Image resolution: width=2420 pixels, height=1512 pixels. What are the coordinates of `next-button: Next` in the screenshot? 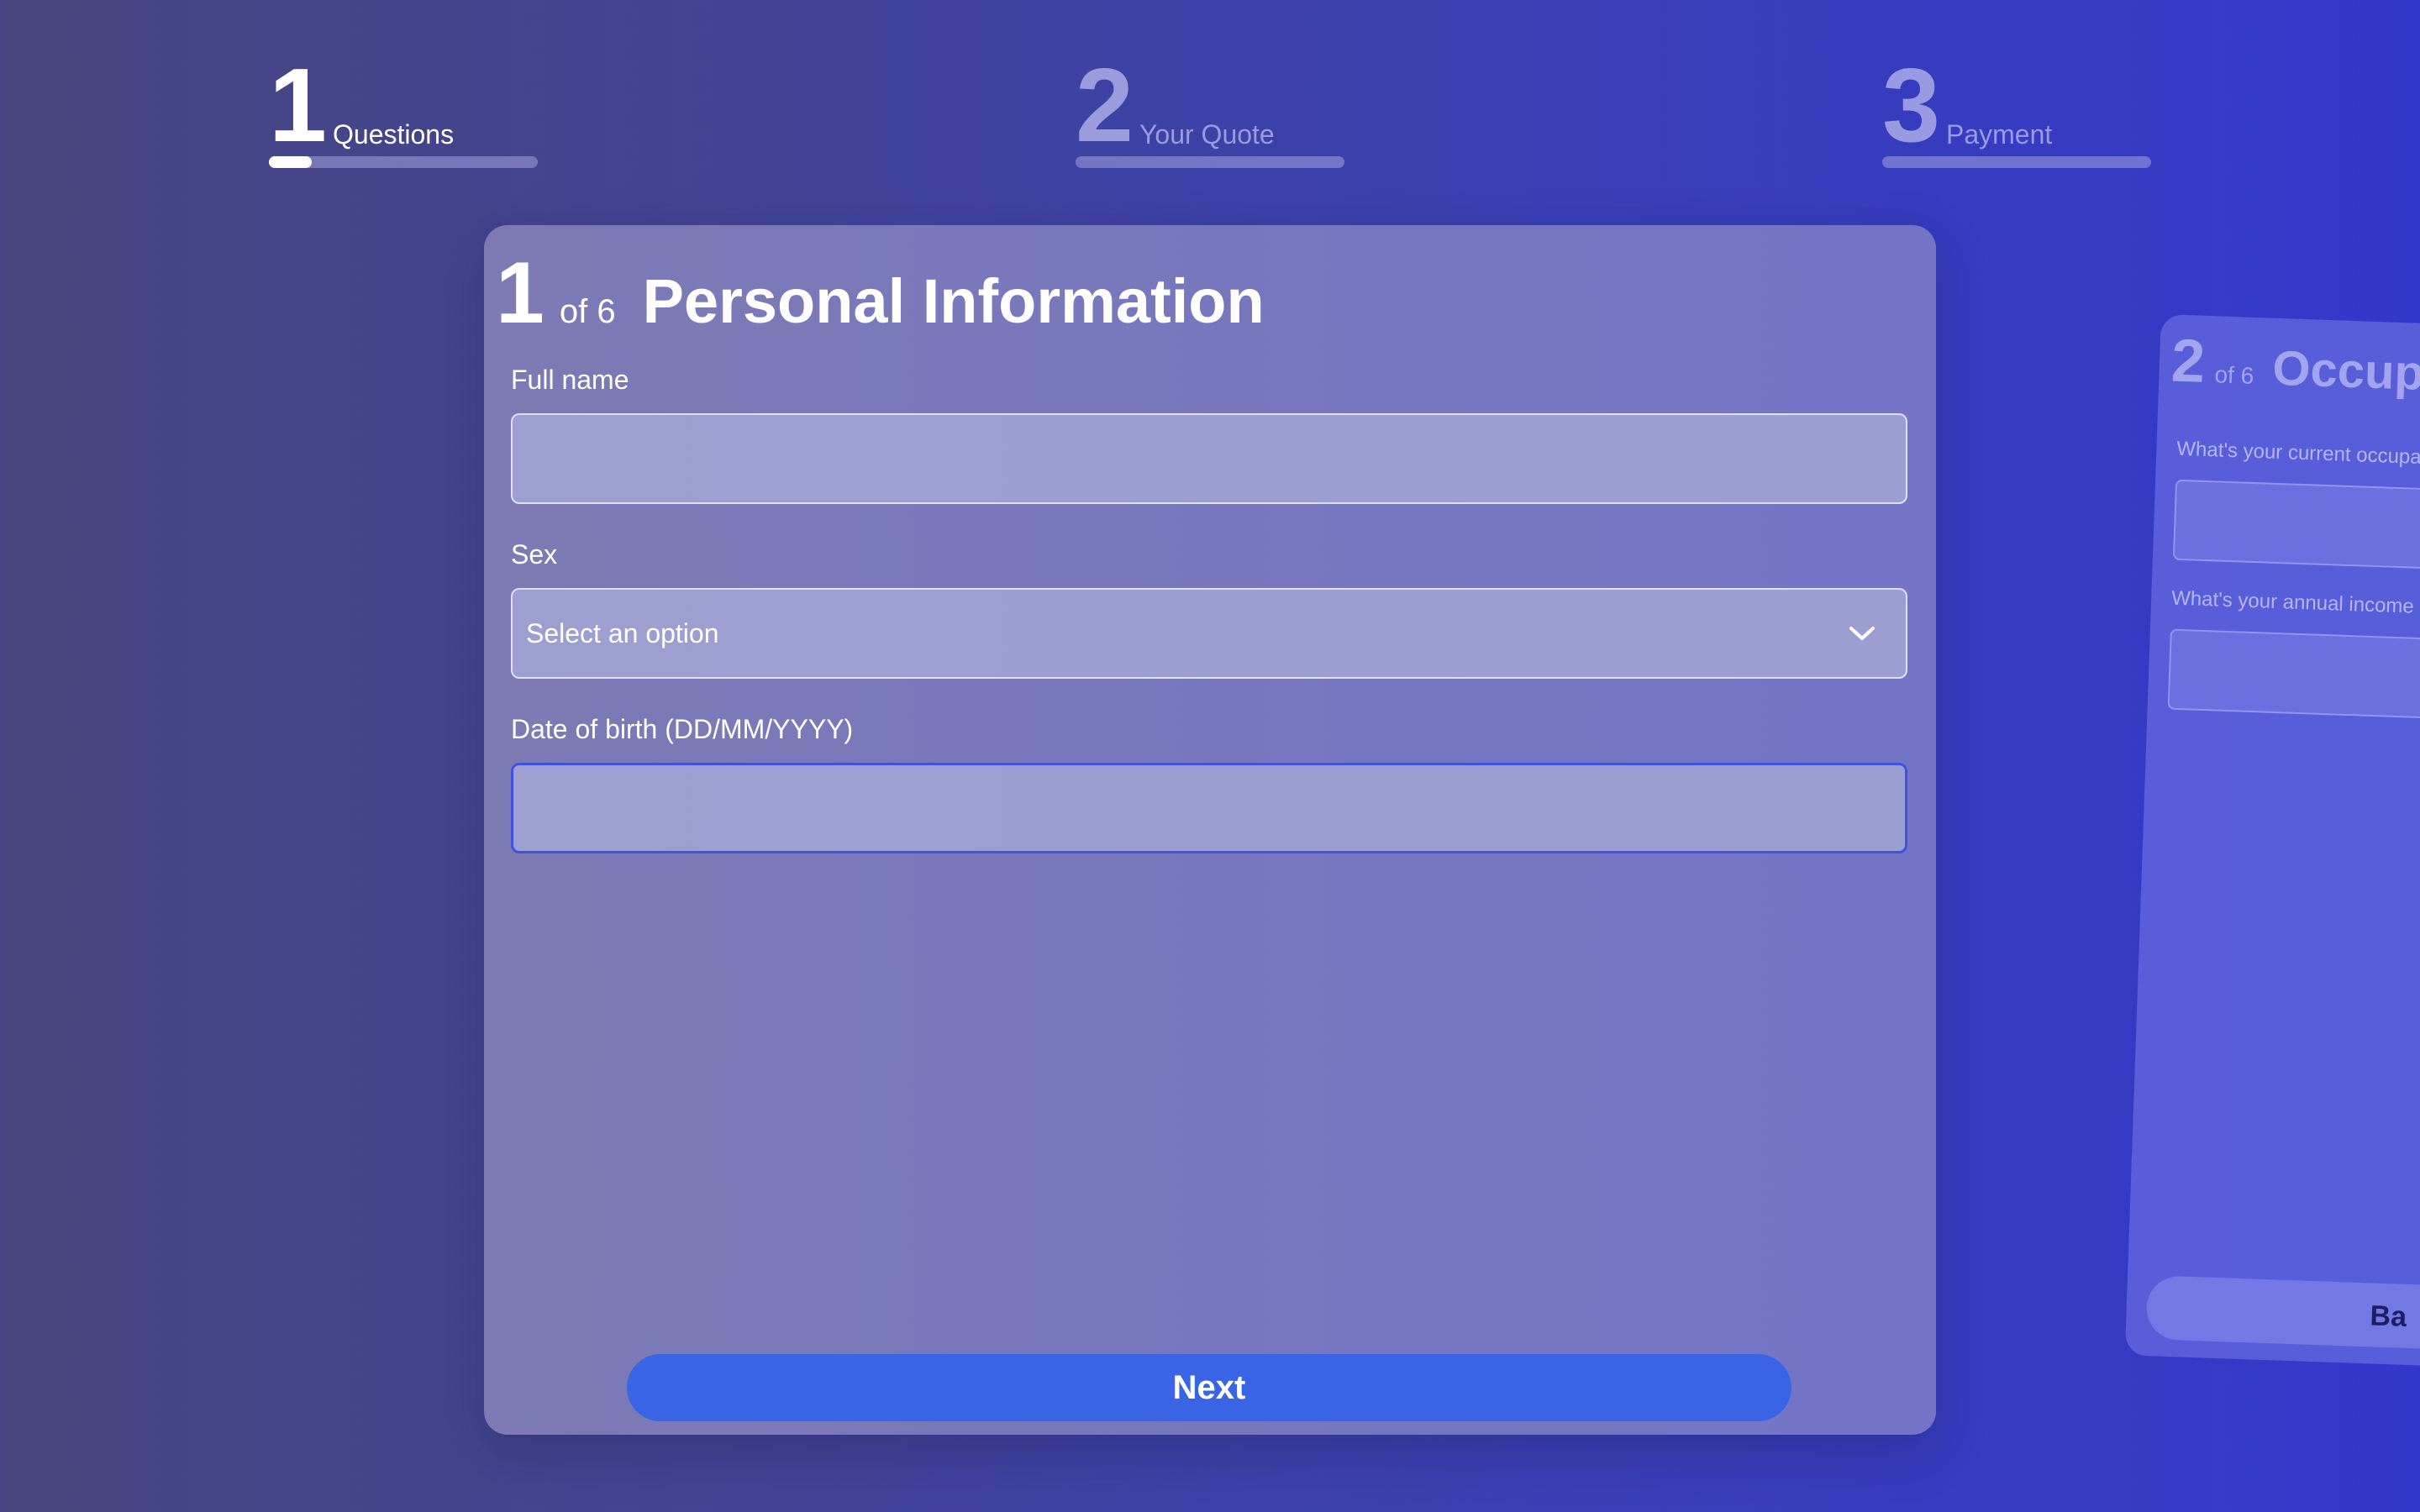 It's located at (1209, 1387).